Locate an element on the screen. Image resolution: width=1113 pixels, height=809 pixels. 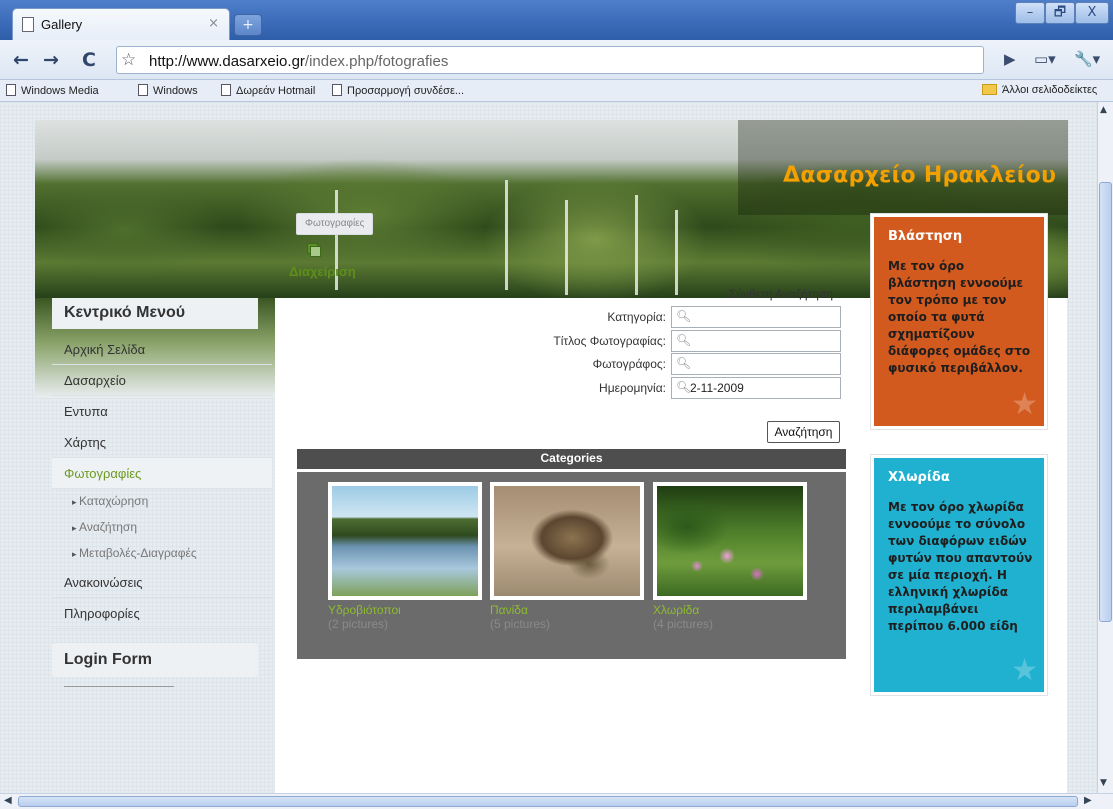
bookmark-item: Windows Media is located at coordinates (52, 90).